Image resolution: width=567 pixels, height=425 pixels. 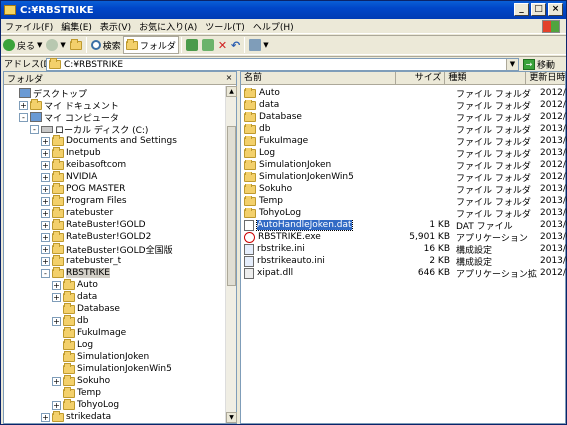 What do you see at coordinates (83, 188) in the screenshot?
I see `tree-item: + POG MASTER` at bounding box center [83, 188].